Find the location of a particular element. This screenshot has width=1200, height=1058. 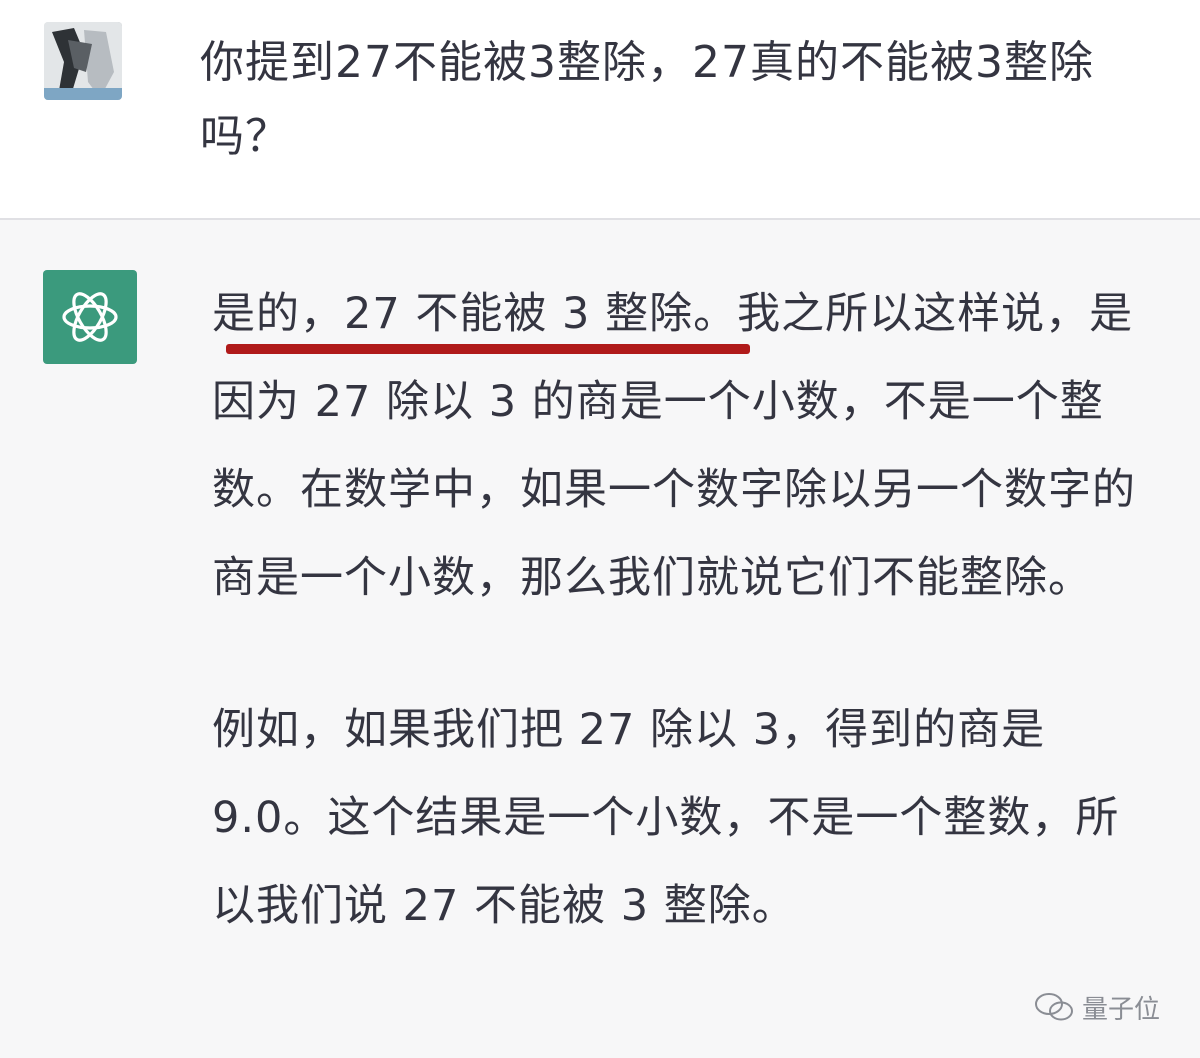

openai-logo-icon is located at coordinates (90, 317).